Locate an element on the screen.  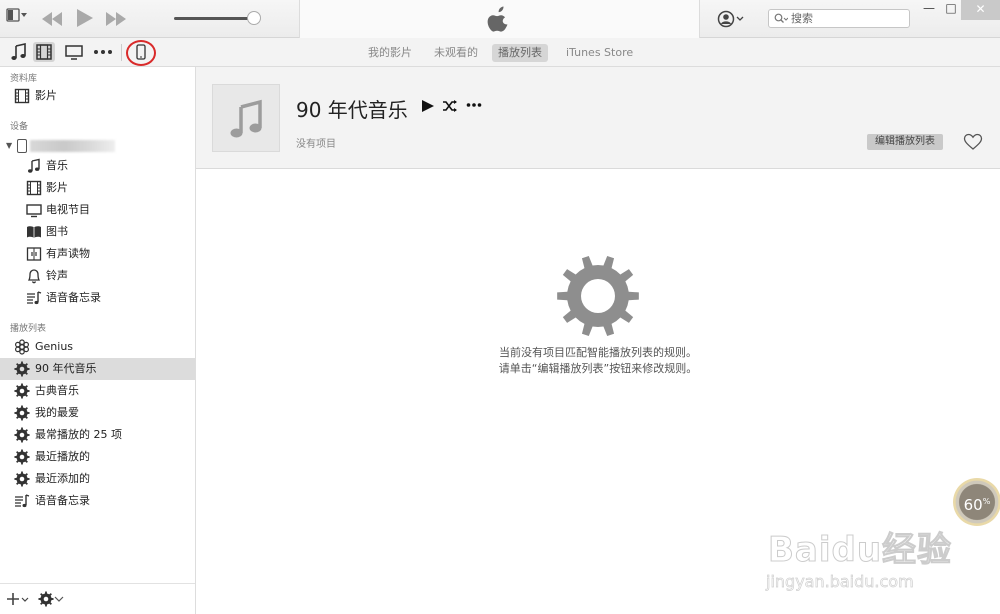
tv-media-button is located at coordinates (74, 52).